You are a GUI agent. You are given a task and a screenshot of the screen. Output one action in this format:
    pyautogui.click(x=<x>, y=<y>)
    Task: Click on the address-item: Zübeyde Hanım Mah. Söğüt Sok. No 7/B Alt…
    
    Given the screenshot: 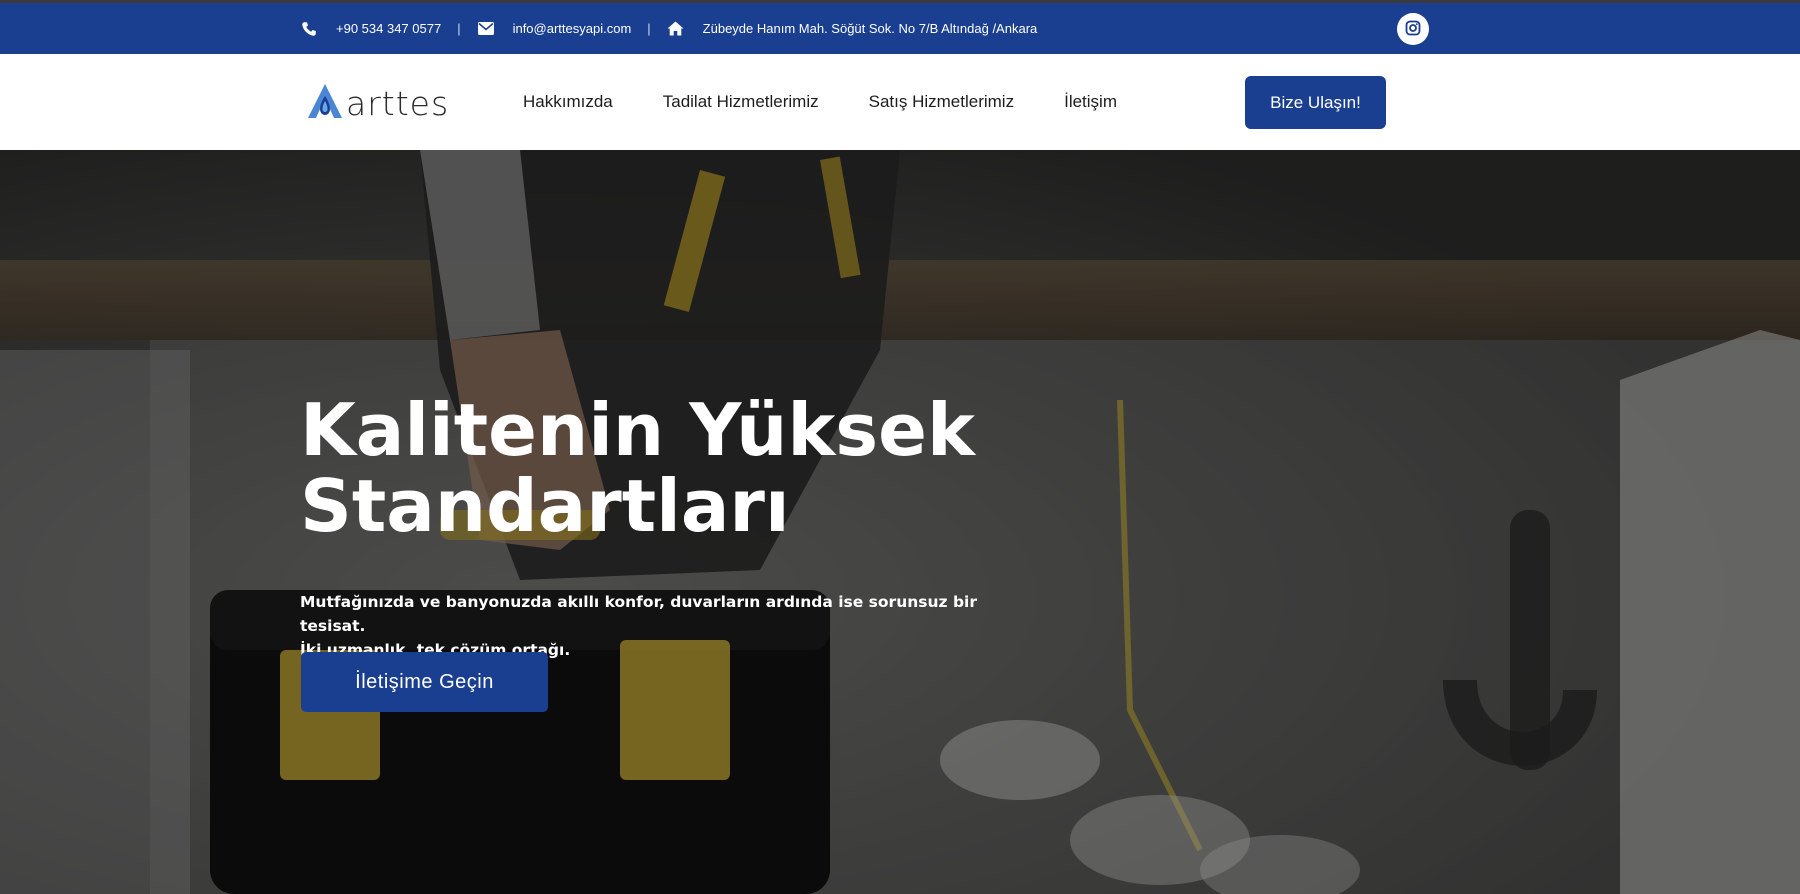 What is the action you would take?
    pyautogui.click(x=852, y=29)
    